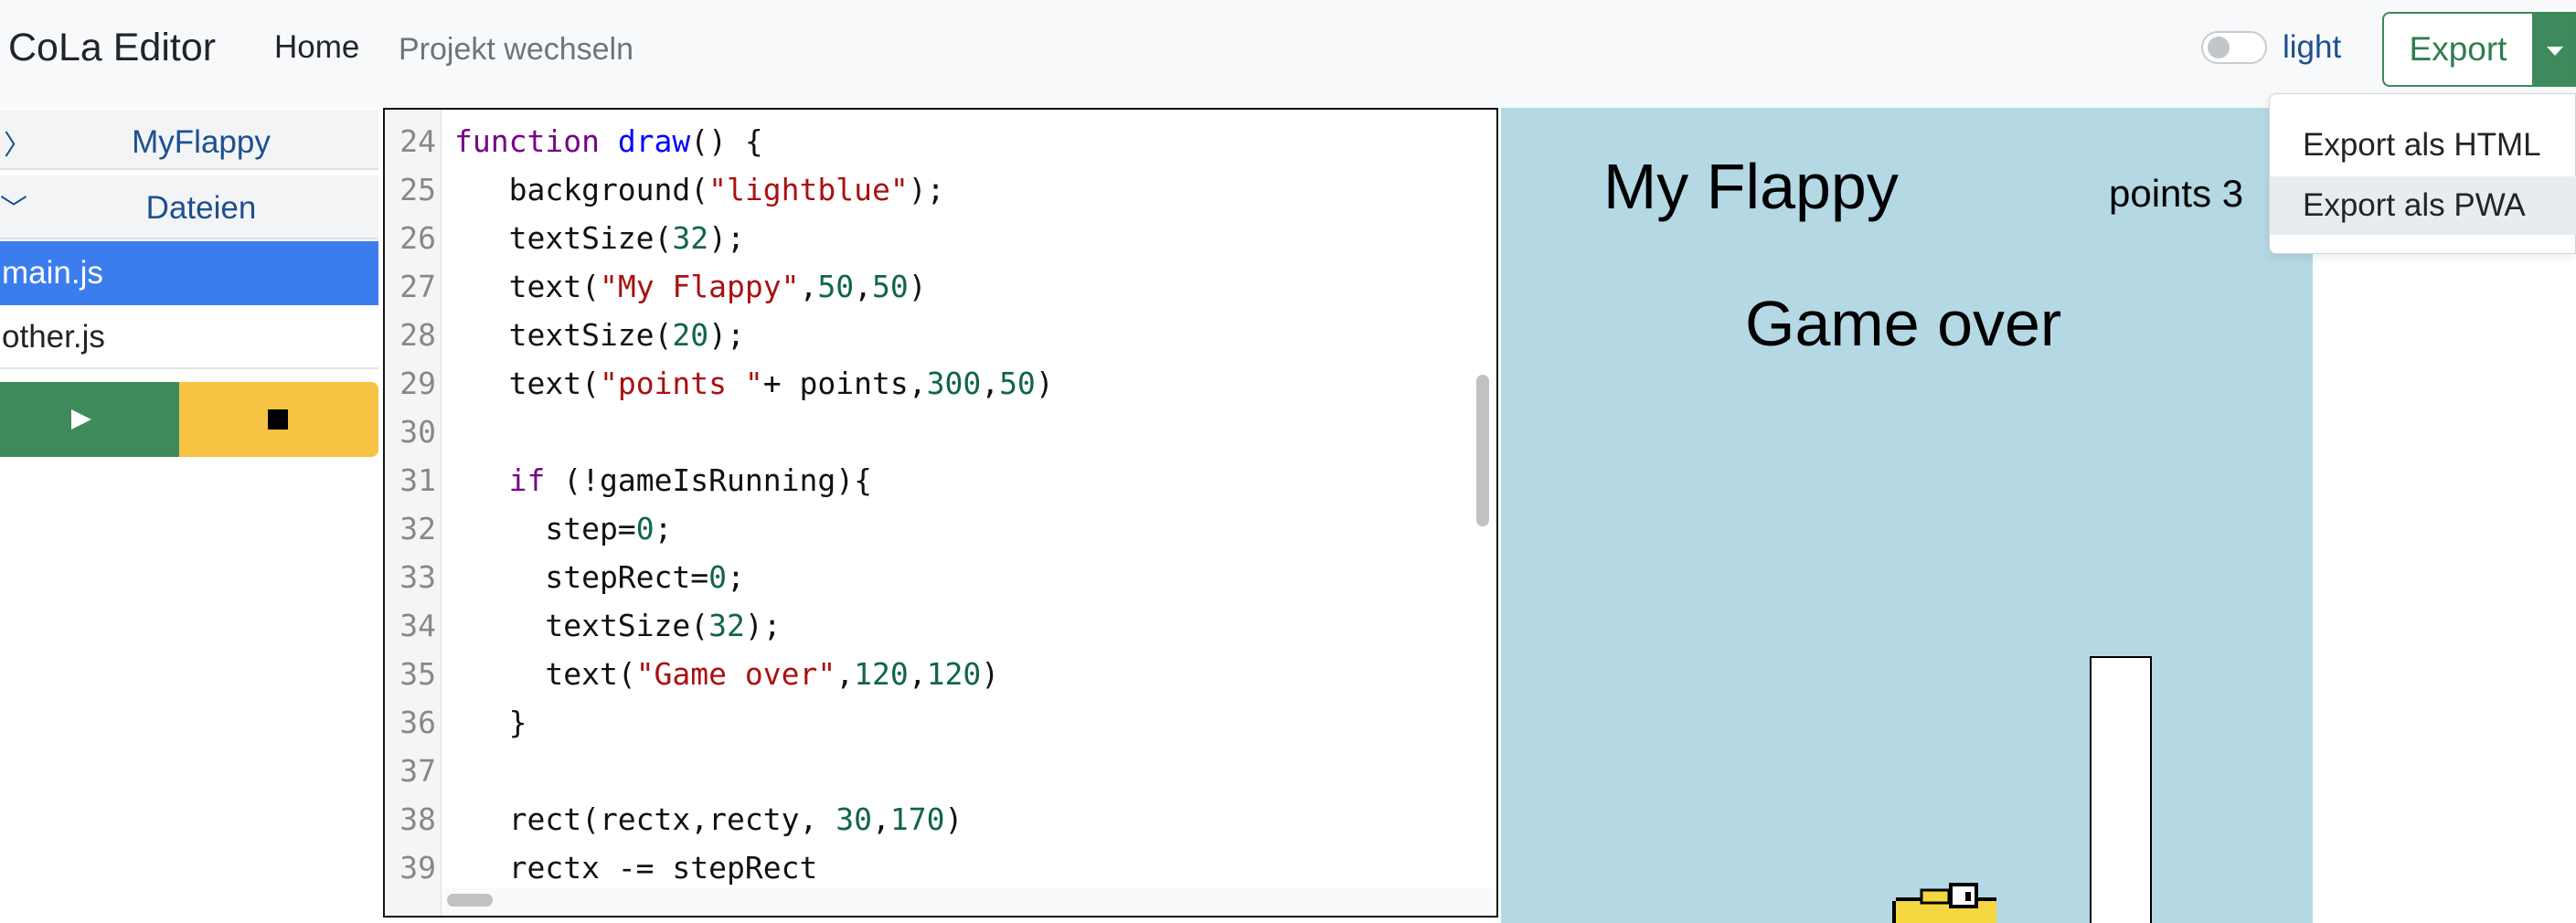 This screenshot has width=2576, height=923. Describe the element at coordinates (417, 238) in the screenshot. I see `line-number: 26` at that location.